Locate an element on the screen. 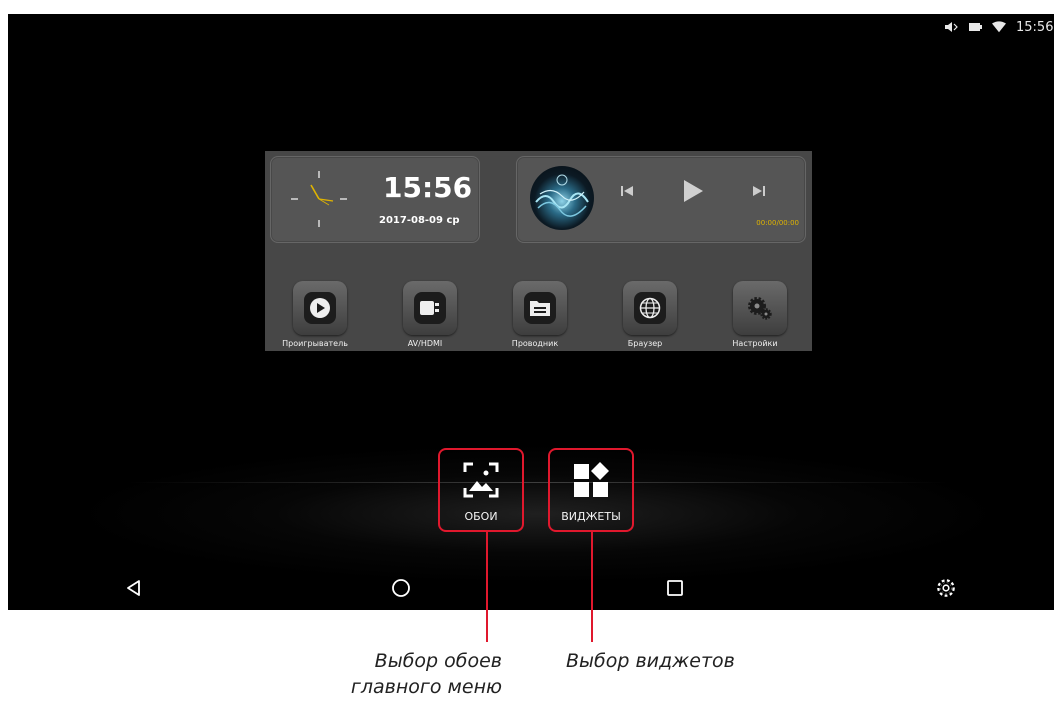  globe-icon is located at coordinates (650, 308).